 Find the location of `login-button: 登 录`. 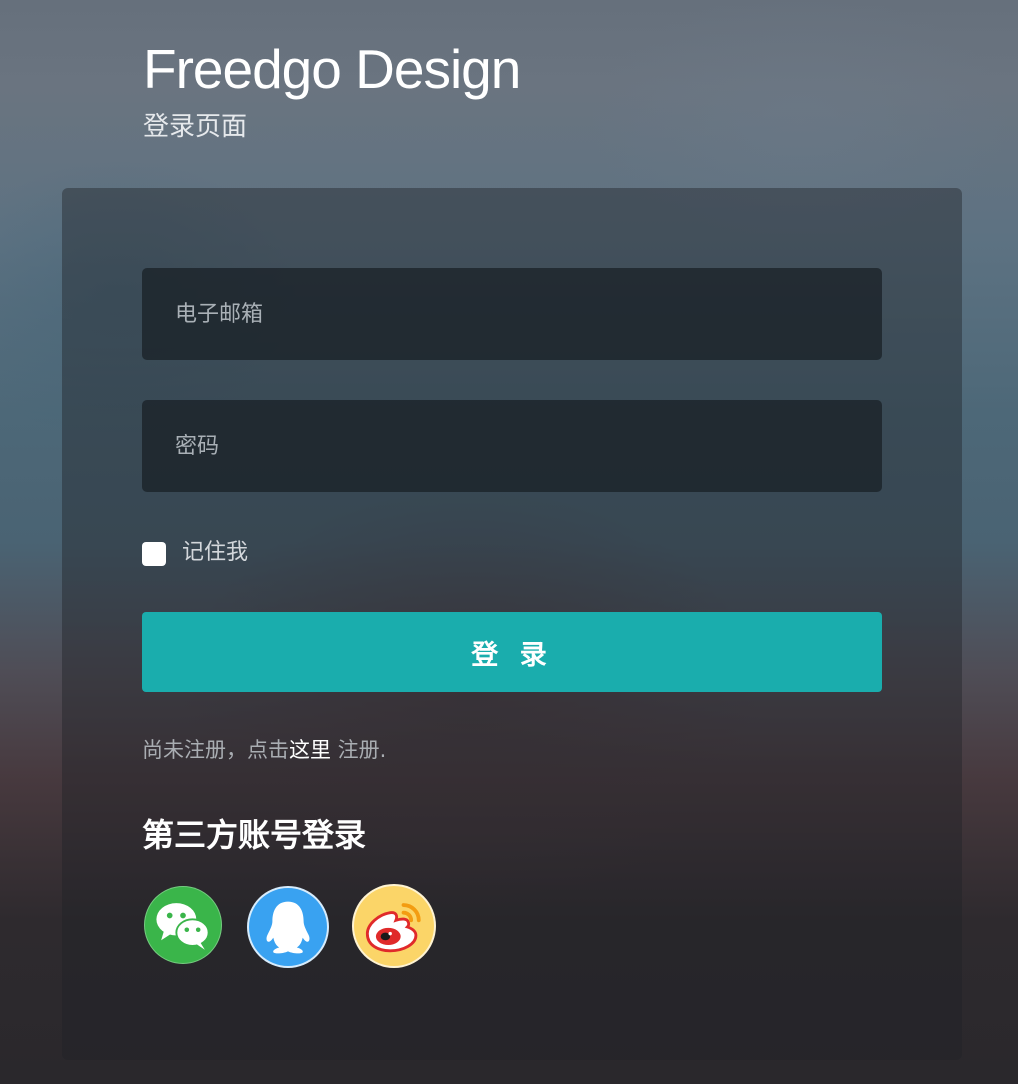

login-button: 登 录 is located at coordinates (512, 652).